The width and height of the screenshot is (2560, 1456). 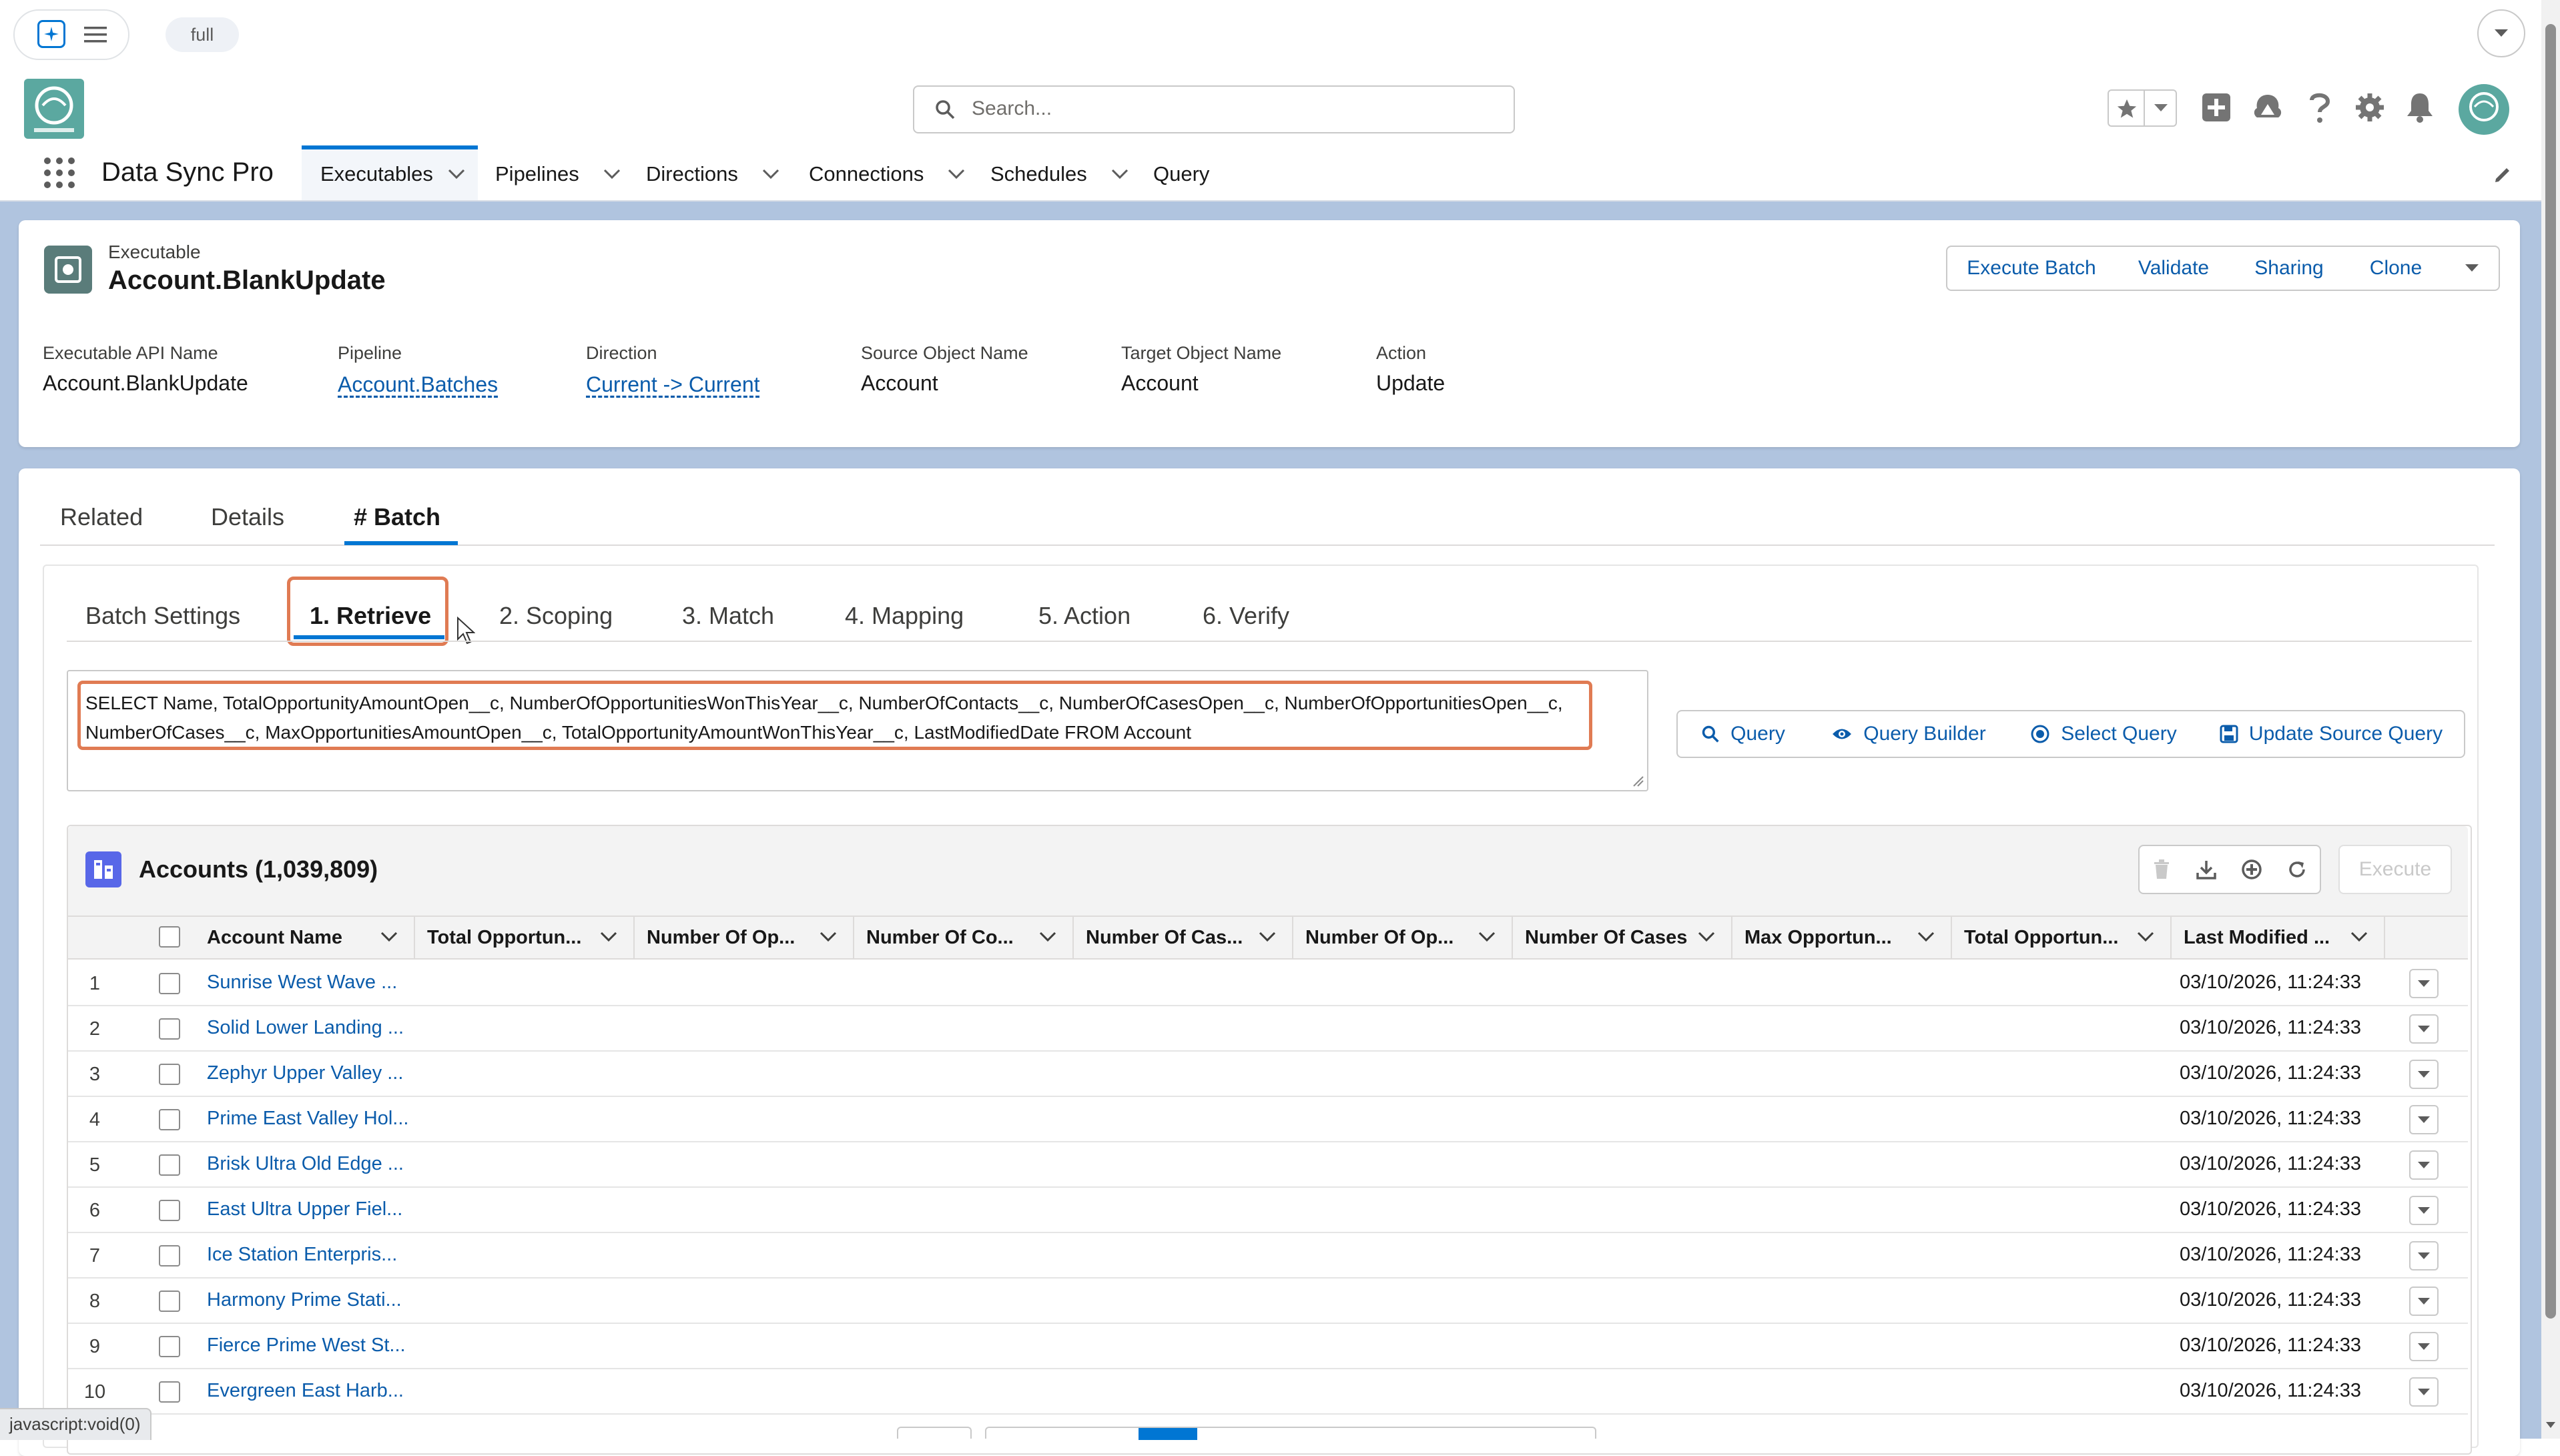 What do you see at coordinates (2207, 870) in the screenshot?
I see `download-button` at bounding box center [2207, 870].